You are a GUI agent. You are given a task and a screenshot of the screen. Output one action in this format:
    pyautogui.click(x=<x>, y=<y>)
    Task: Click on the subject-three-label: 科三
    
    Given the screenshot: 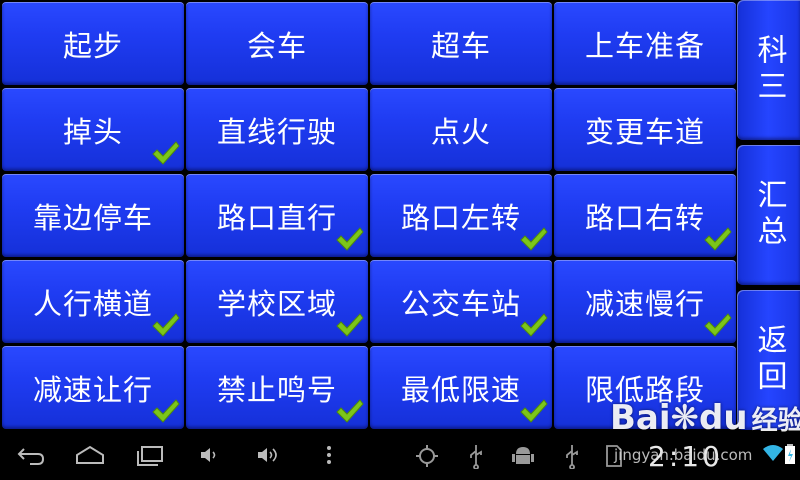 What is the action you would take?
    pyautogui.click(x=769, y=70)
    